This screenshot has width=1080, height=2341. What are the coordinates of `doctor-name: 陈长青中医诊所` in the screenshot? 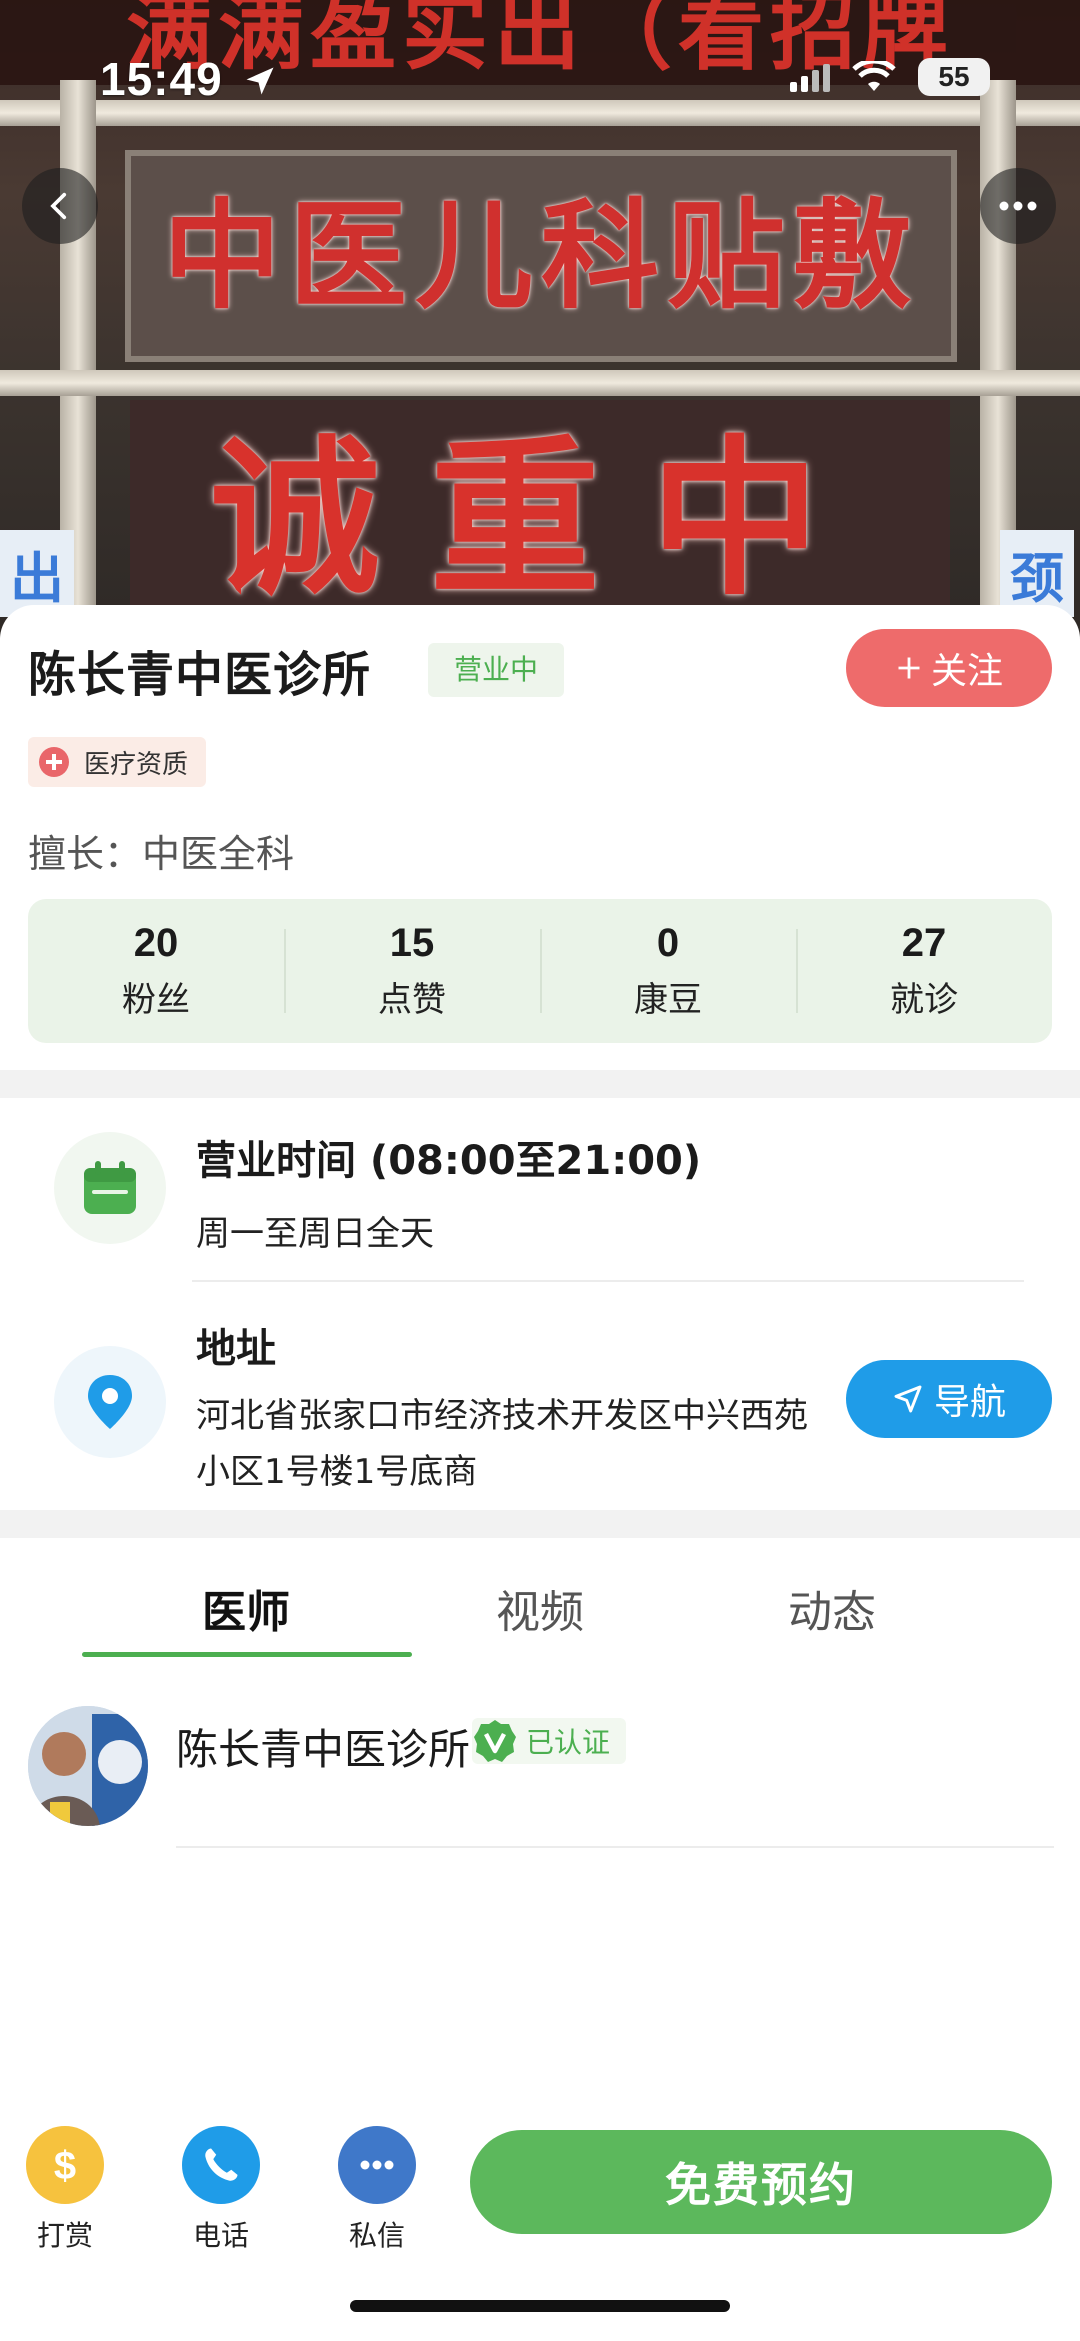 It's located at (323, 1749).